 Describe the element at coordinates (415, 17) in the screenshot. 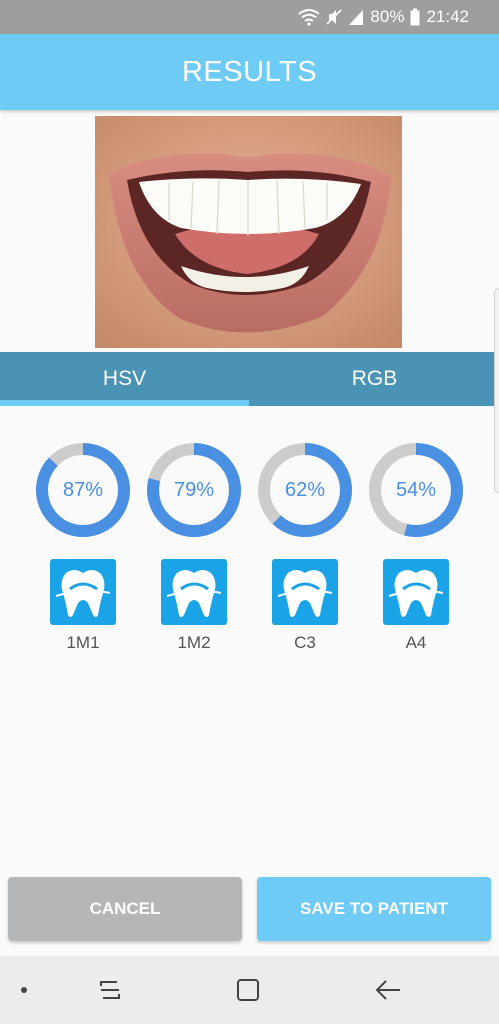

I see `battery-icon` at that location.